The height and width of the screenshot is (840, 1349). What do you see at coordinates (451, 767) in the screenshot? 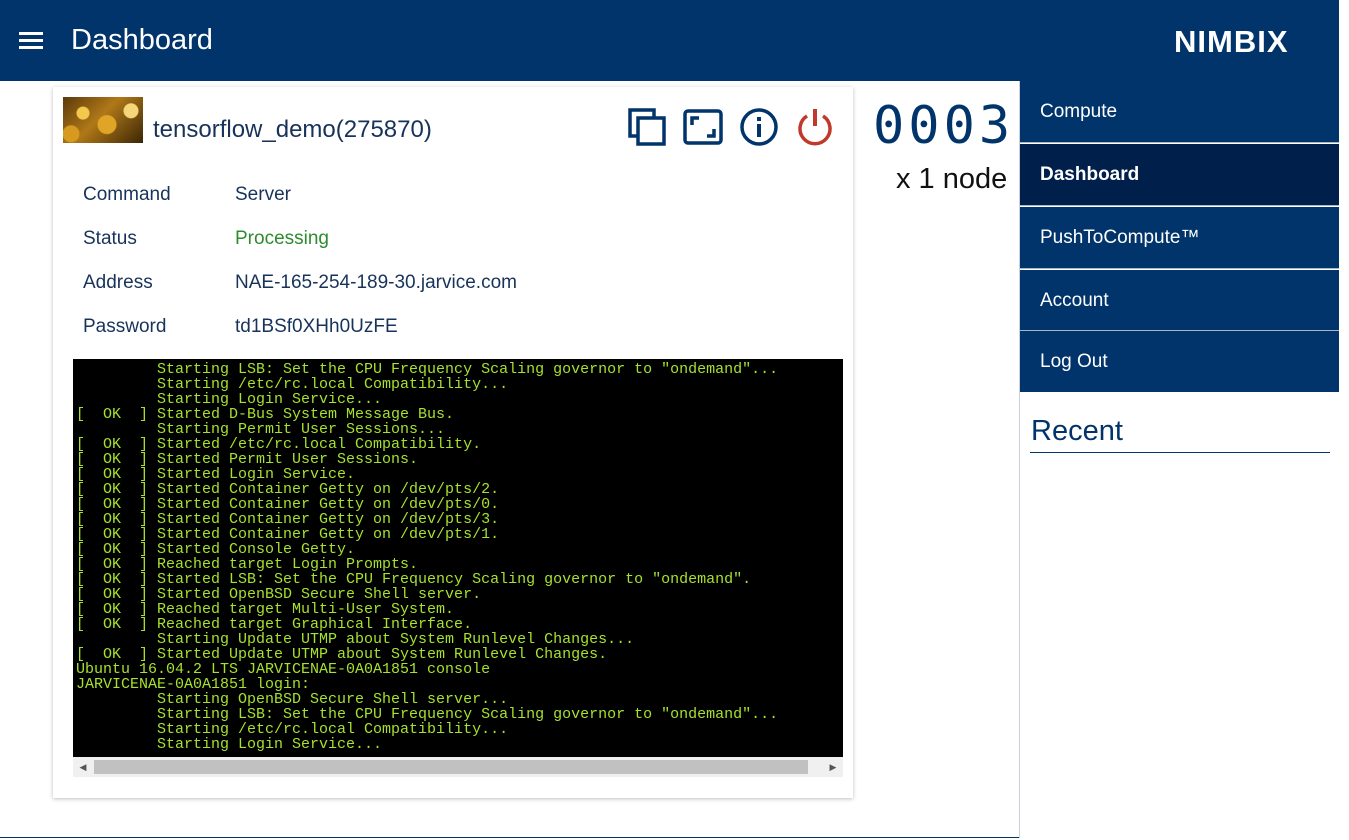
I see `scrollbar-thumb` at bounding box center [451, 767].